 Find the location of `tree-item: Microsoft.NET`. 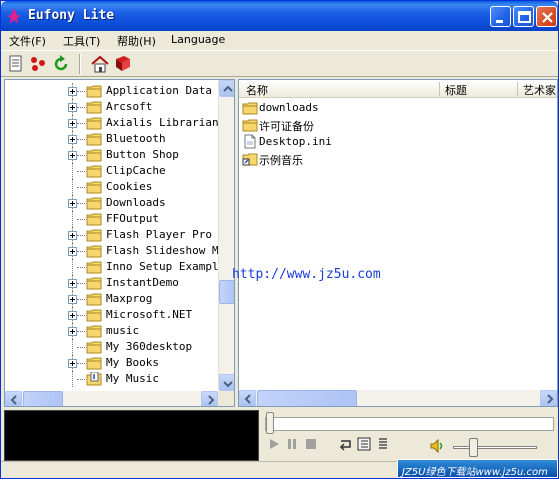

tree-item: Microsoft.NET is located at coordinates (111, 315).